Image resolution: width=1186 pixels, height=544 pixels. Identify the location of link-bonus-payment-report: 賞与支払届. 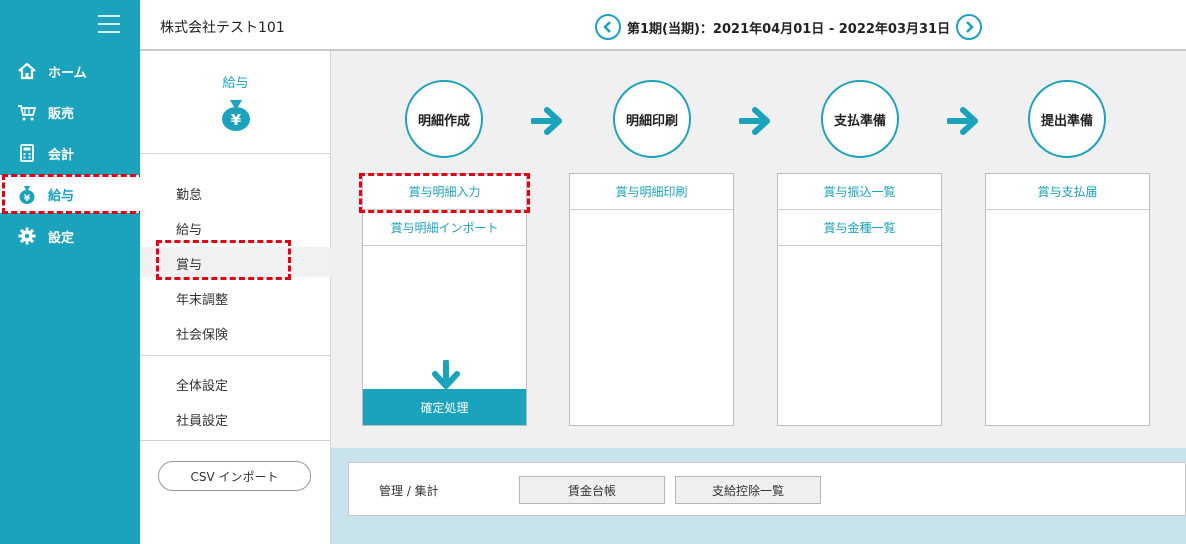
(1067, 192).